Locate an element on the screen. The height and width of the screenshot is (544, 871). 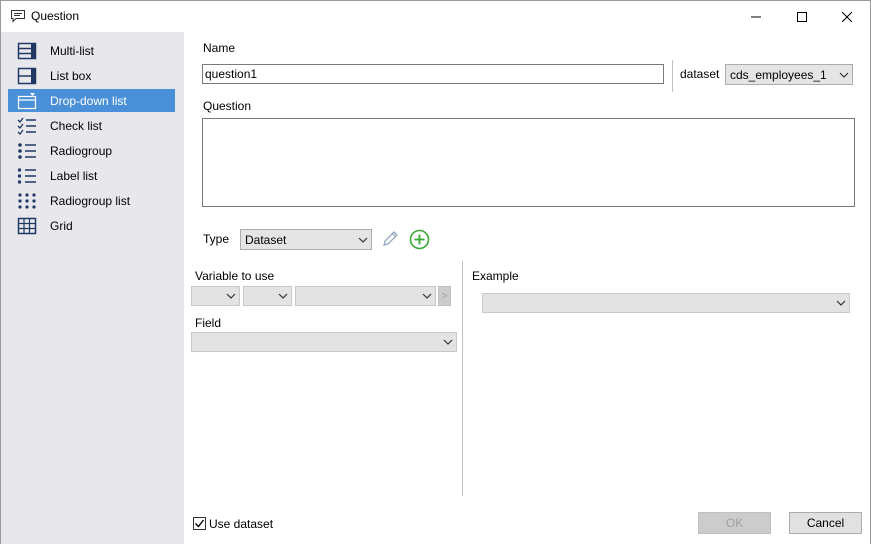
list-box-icon is located at coordinates (27, 76).